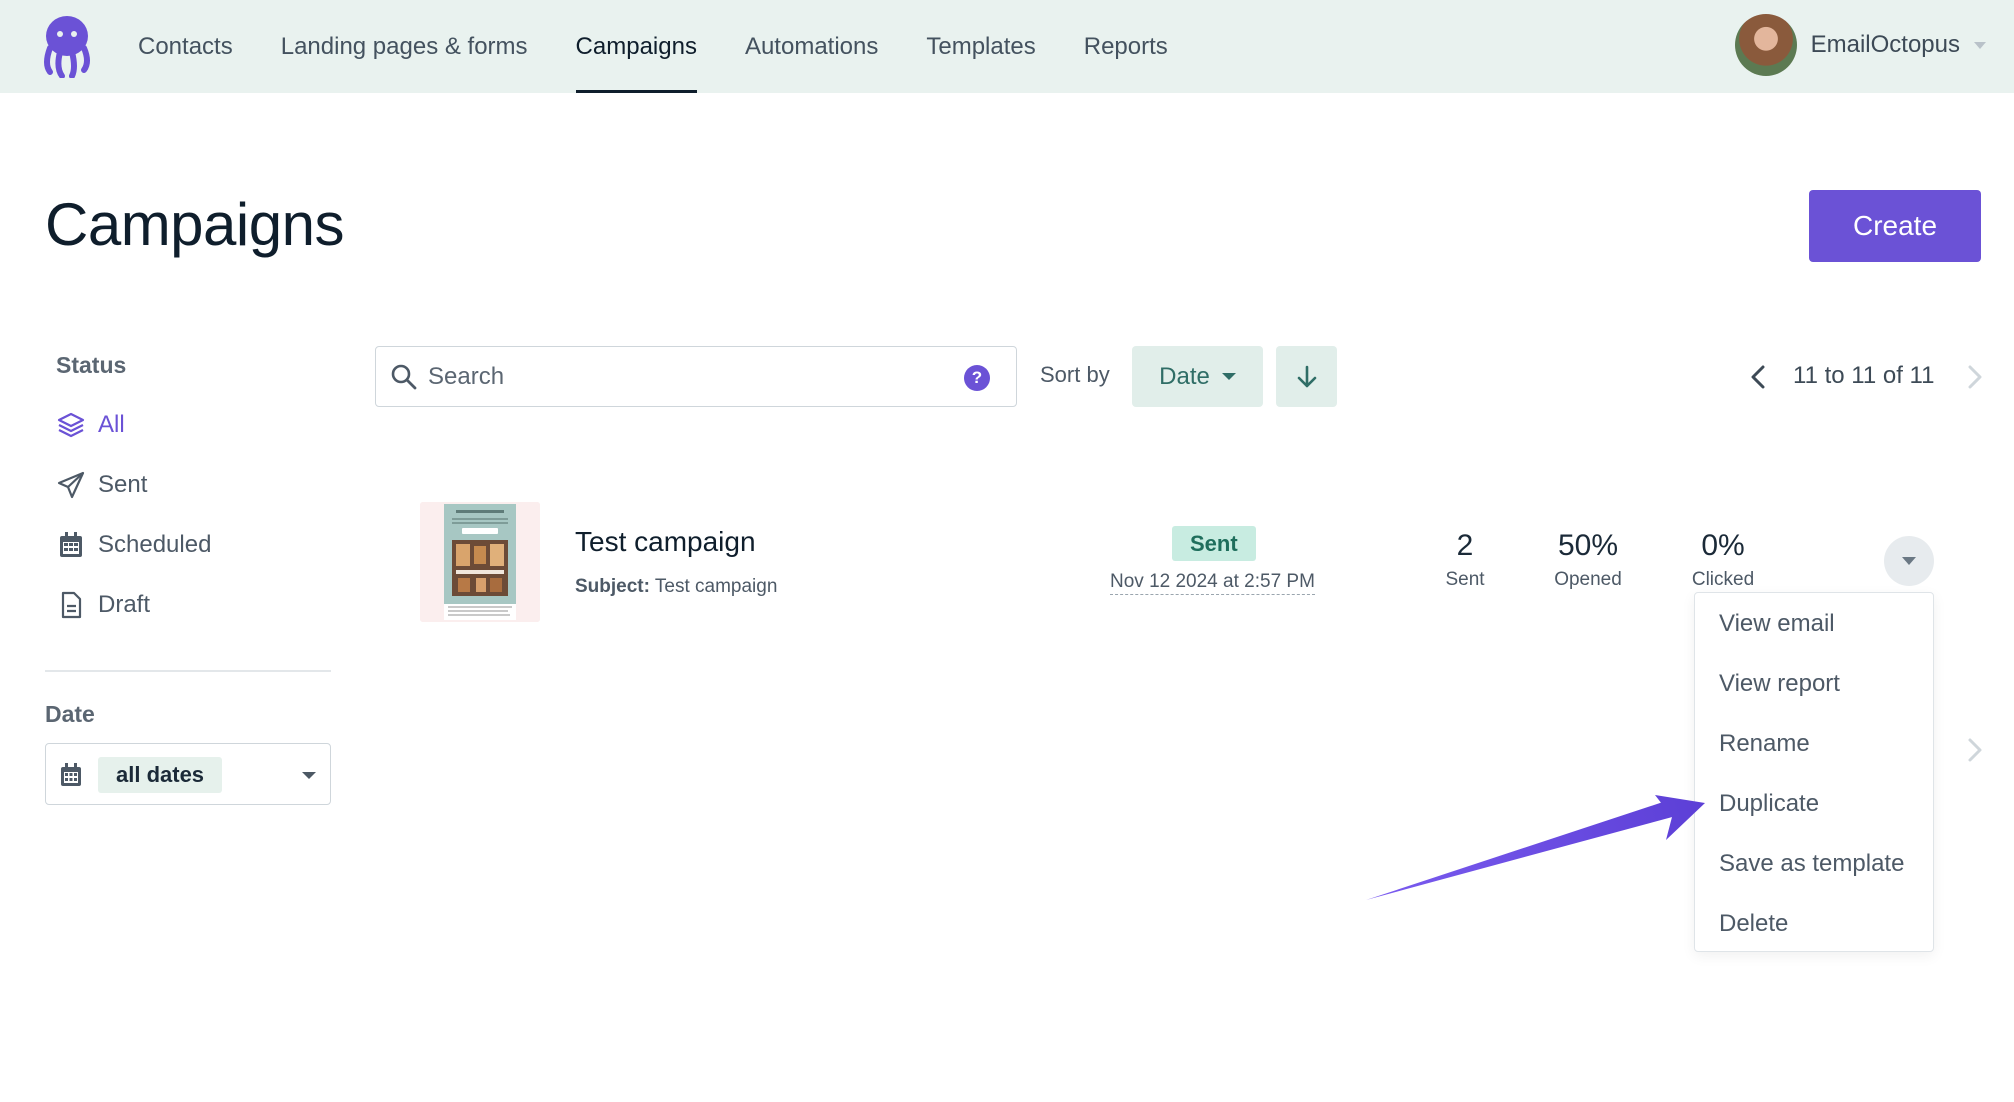  What do you see at coordinates (1765, 45) in the screenshot?
I see `avatar` at bounding box center [1765, 45].